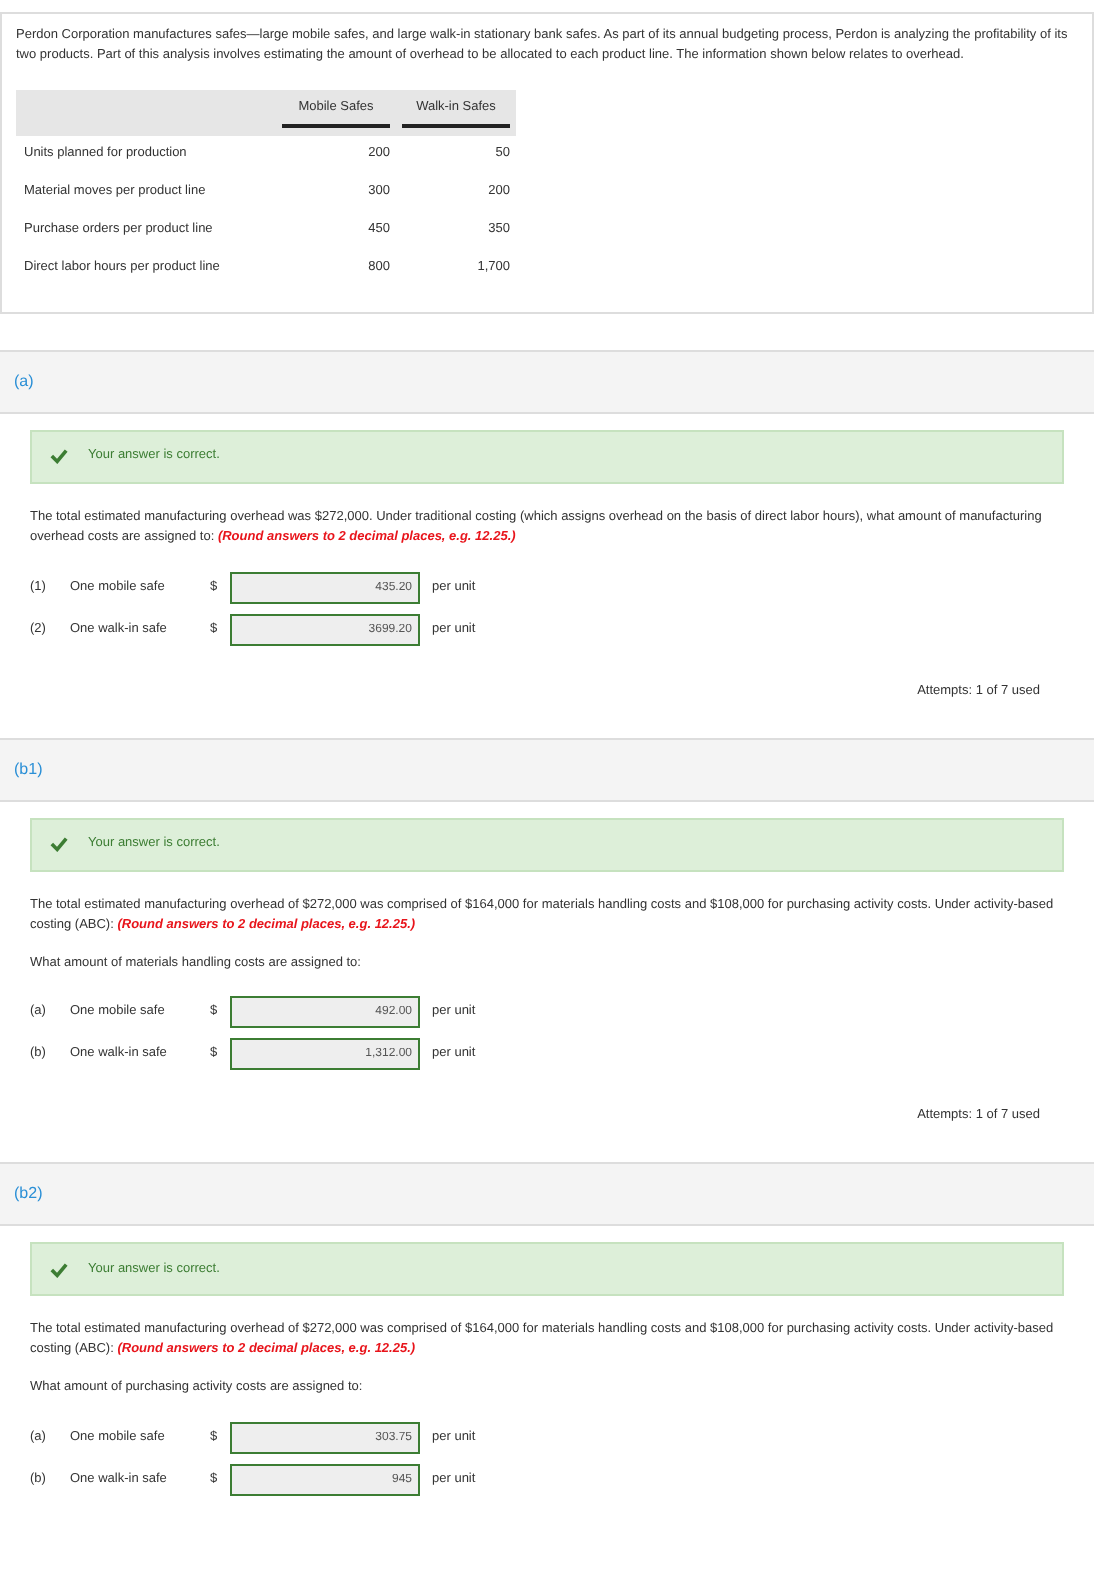 The image size is (1094, 1584). Describe the element at coordinates (28, 1194) in the screenshot. I see `part-label: (b2)` at that location.